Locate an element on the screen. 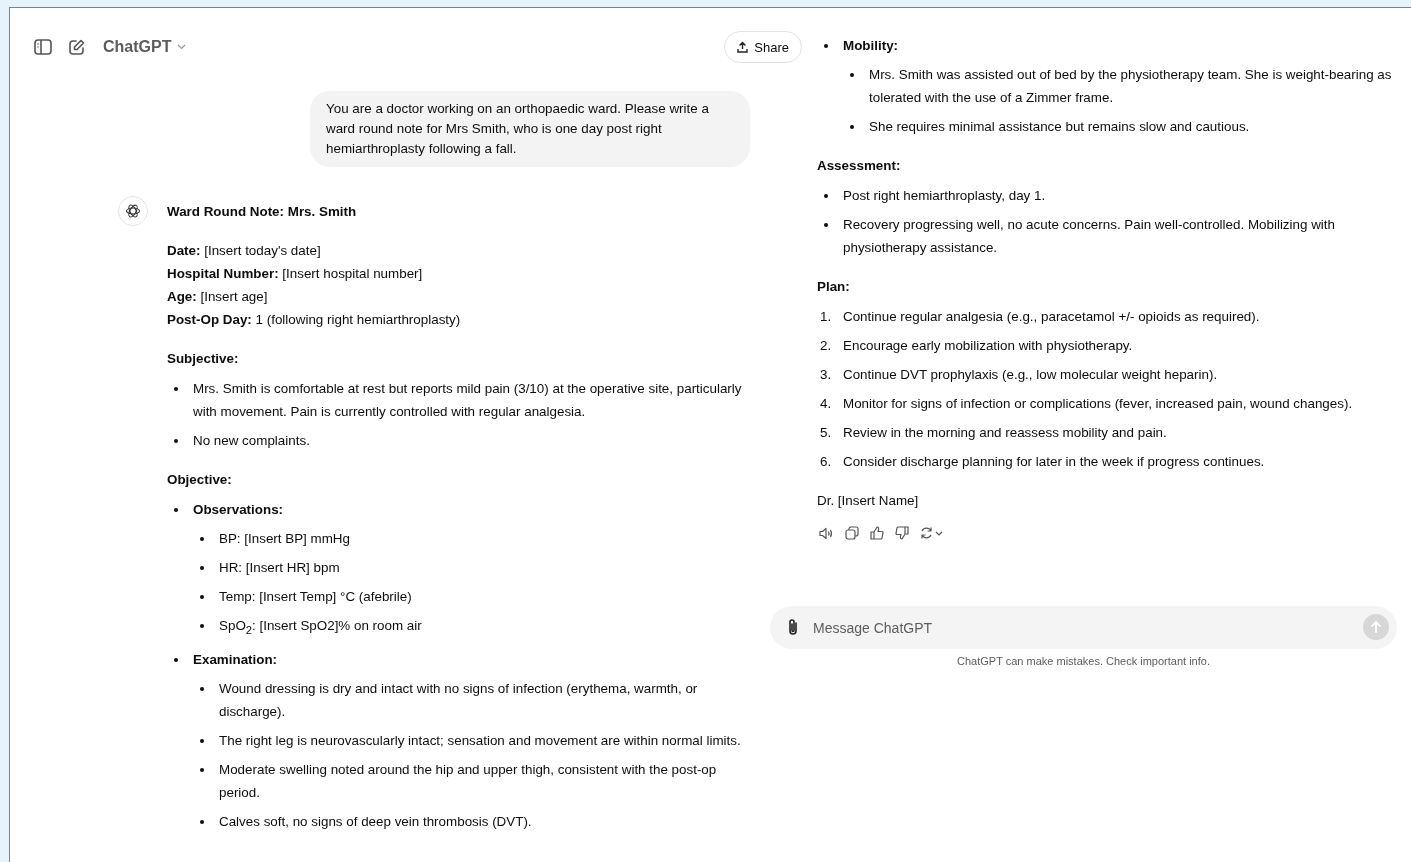 The image size is (1411, 862). share-button: Share is located at coordinates (763, 47).